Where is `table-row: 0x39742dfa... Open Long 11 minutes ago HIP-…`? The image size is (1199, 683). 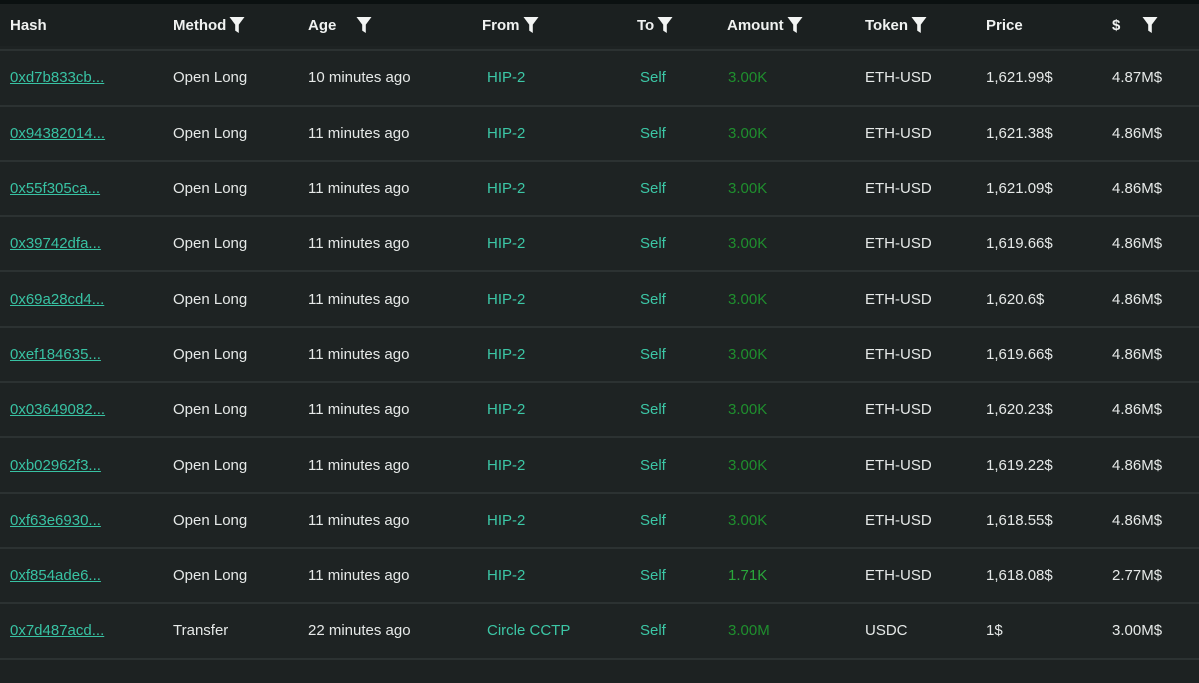
table-row: 0x39742dfa... Open Long 11 minutes ago HIP-… is located at coordinates (599, 245).